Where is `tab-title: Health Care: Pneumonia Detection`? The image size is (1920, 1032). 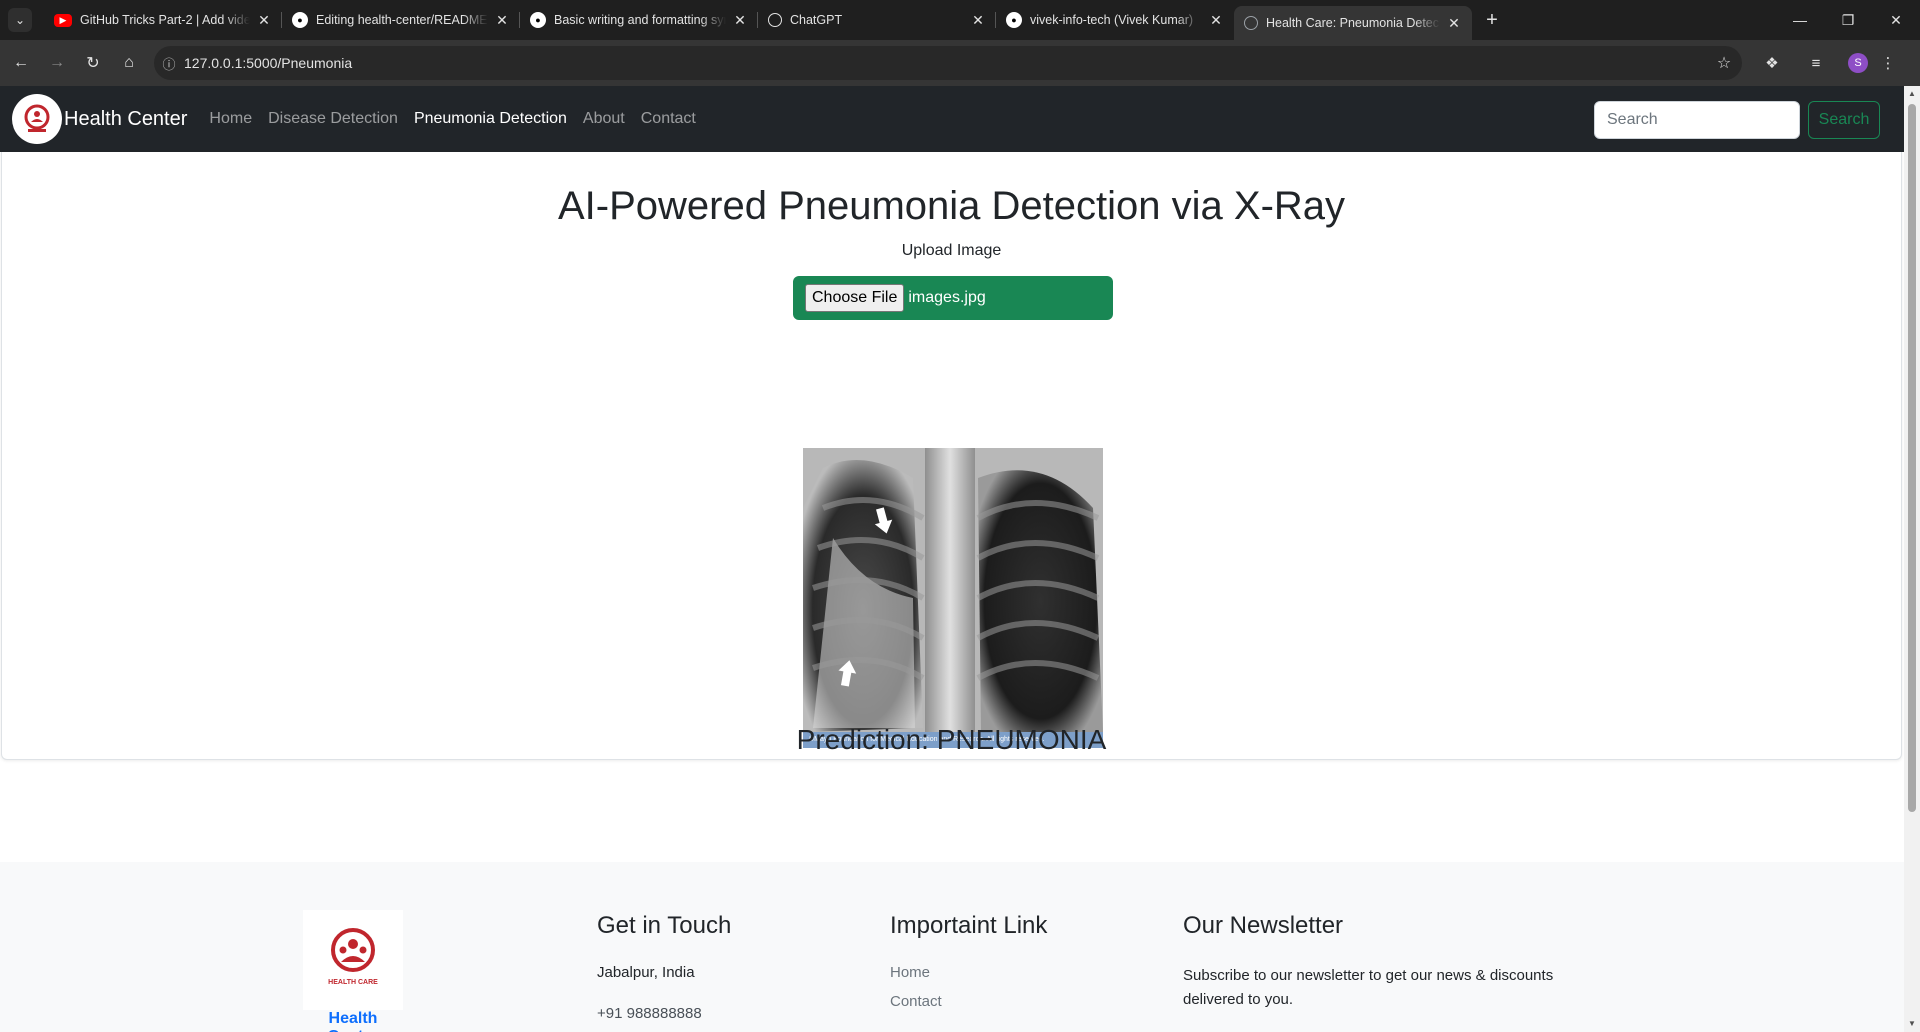 tab-title: Health Care: Pneumonia Detection is located at coordinates (1353, 23).